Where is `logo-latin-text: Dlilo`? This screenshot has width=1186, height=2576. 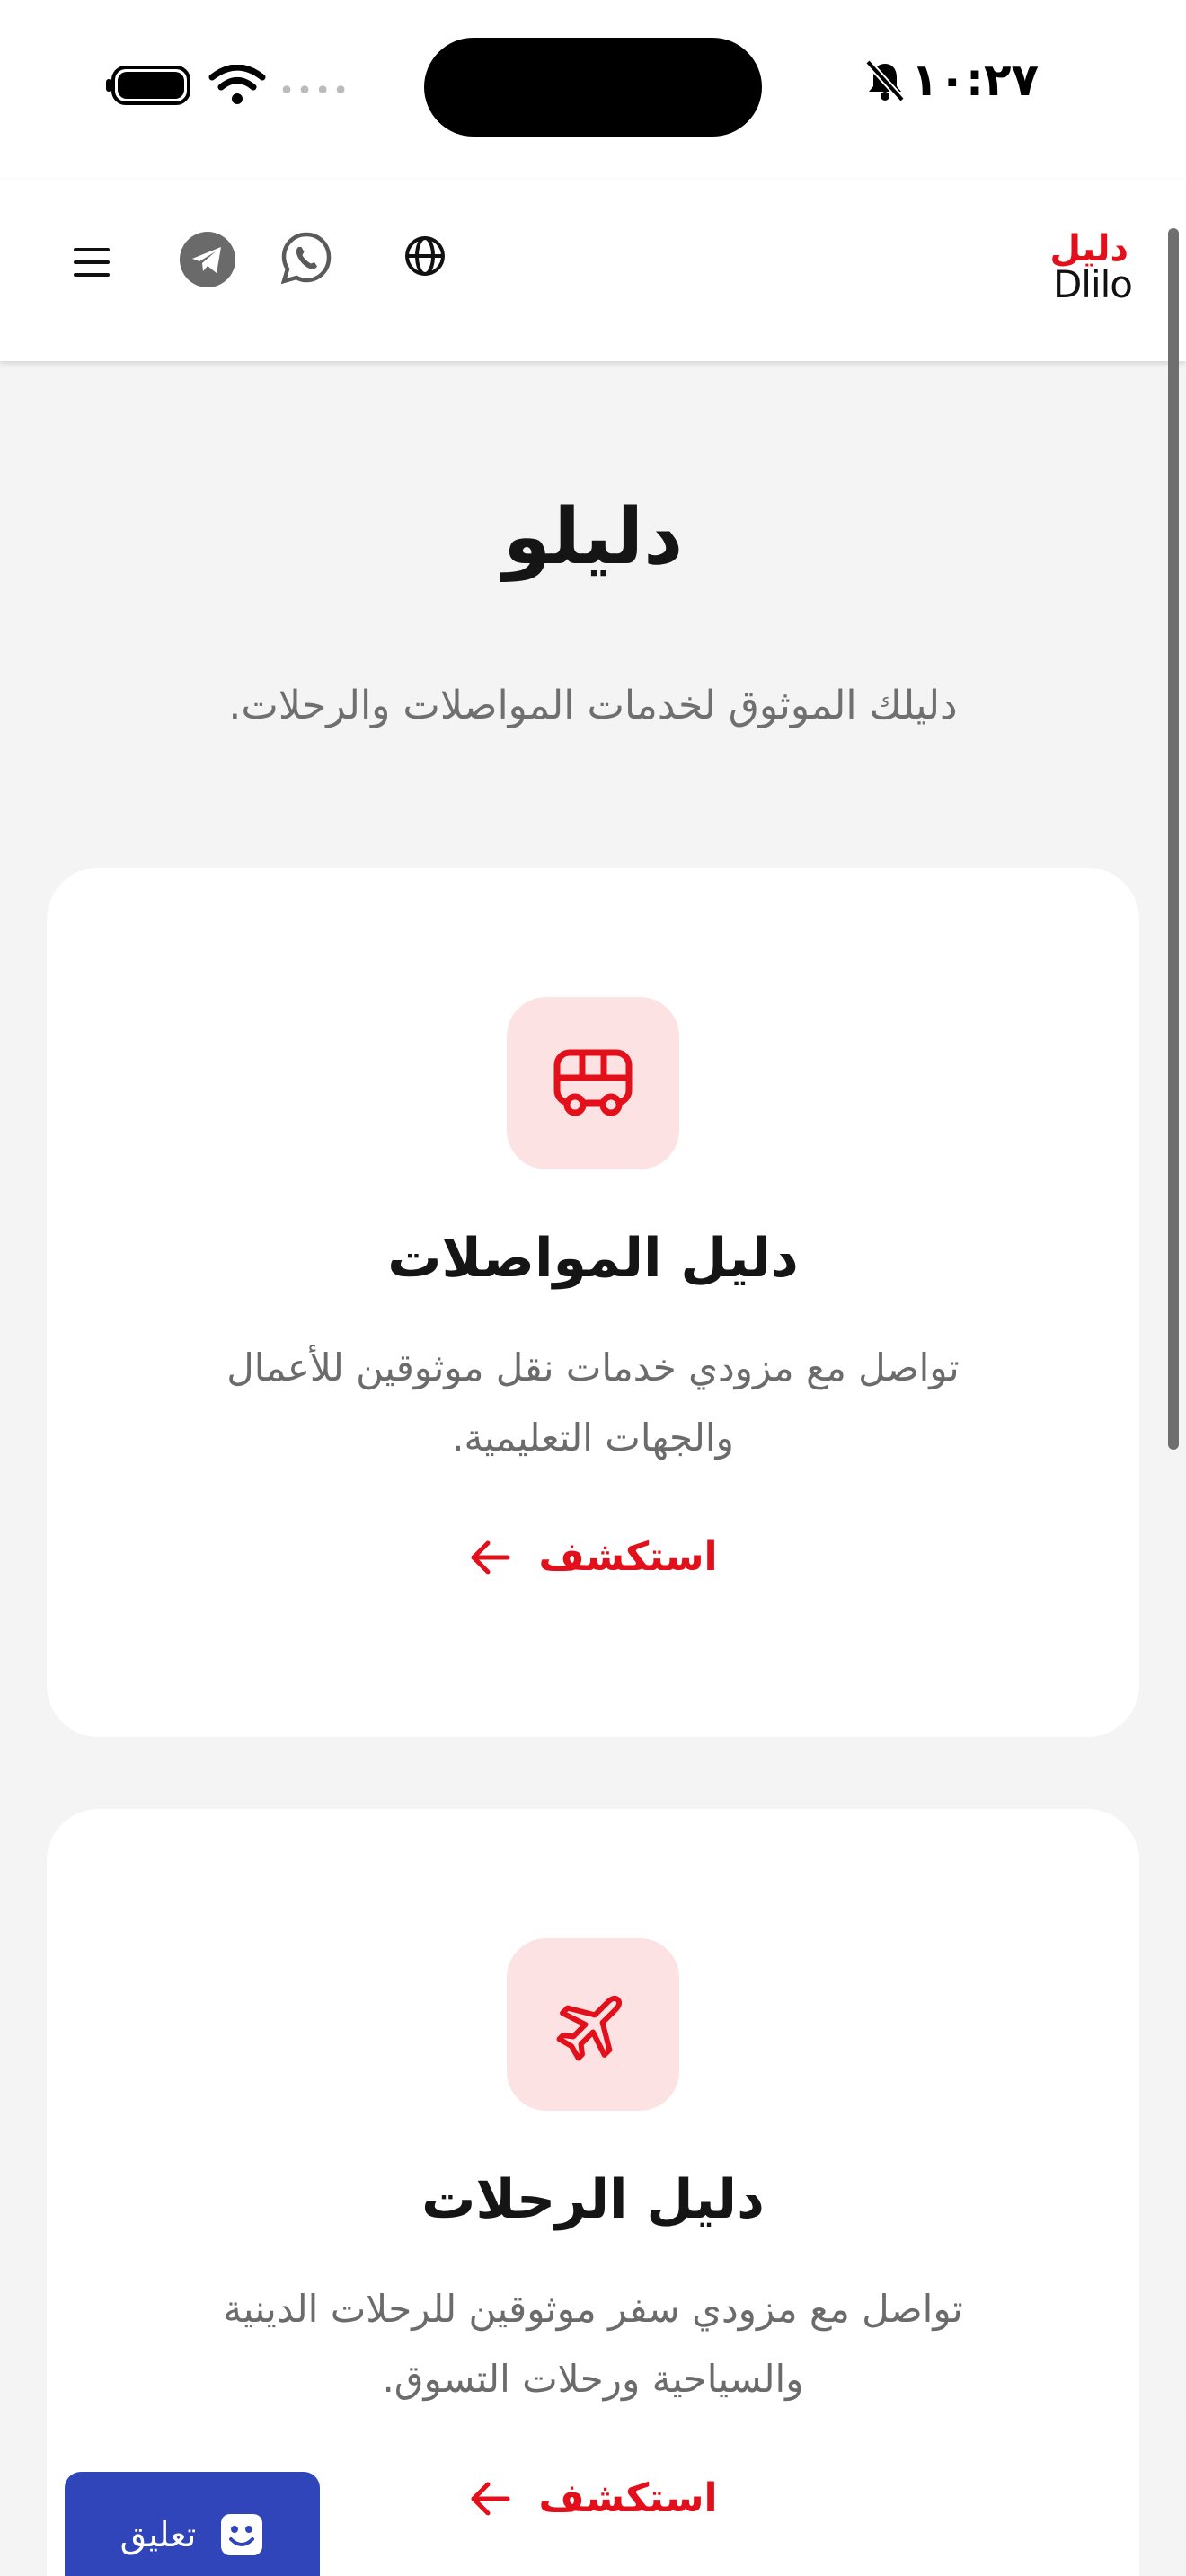 logo-latin-text: Dlilo is located at coordinates (1092, 284).